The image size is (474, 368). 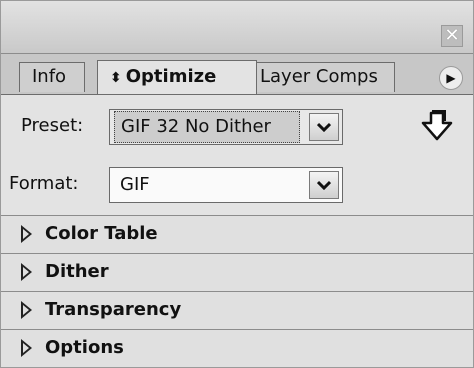 I want to click on tab-info-label: Info, so click(x=49, y=76).